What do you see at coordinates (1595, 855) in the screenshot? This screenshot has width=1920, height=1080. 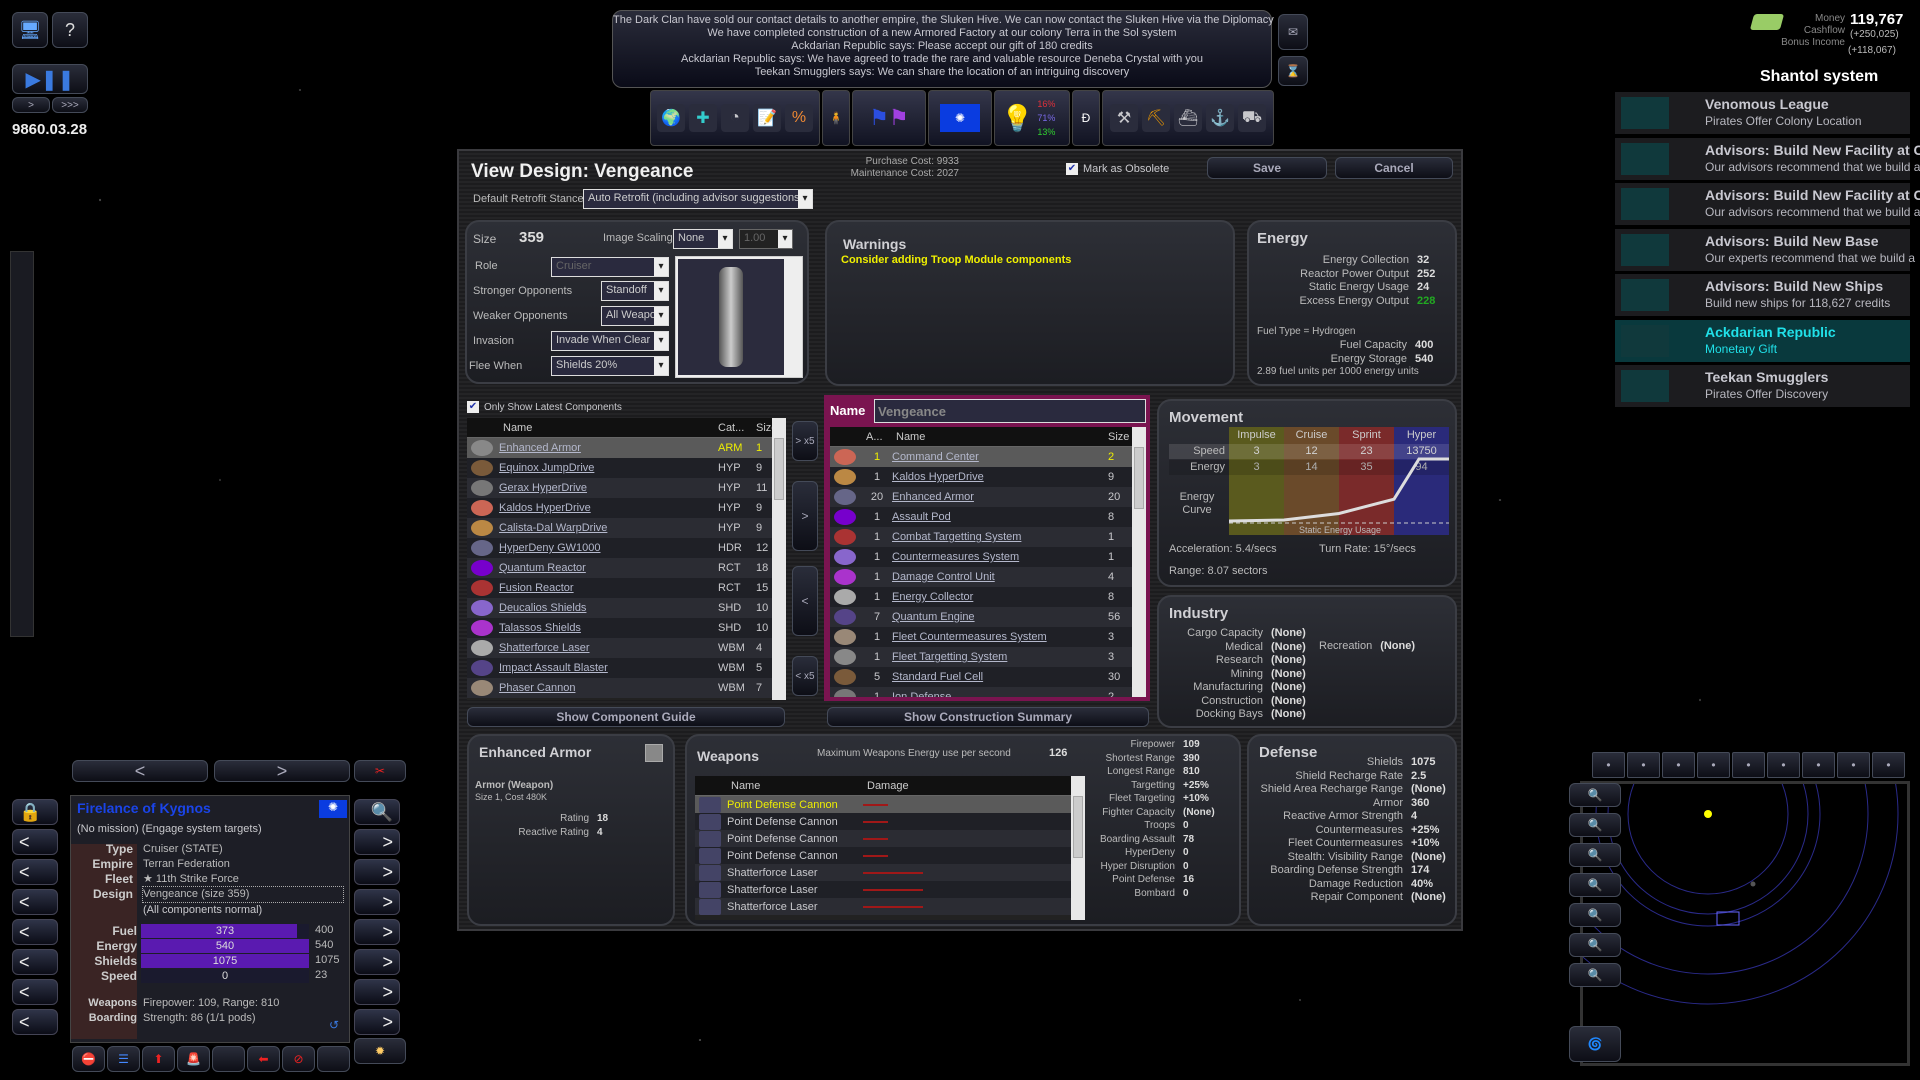 I see `zoom-out-button: 🔍` at bounding box center [1595, 855].